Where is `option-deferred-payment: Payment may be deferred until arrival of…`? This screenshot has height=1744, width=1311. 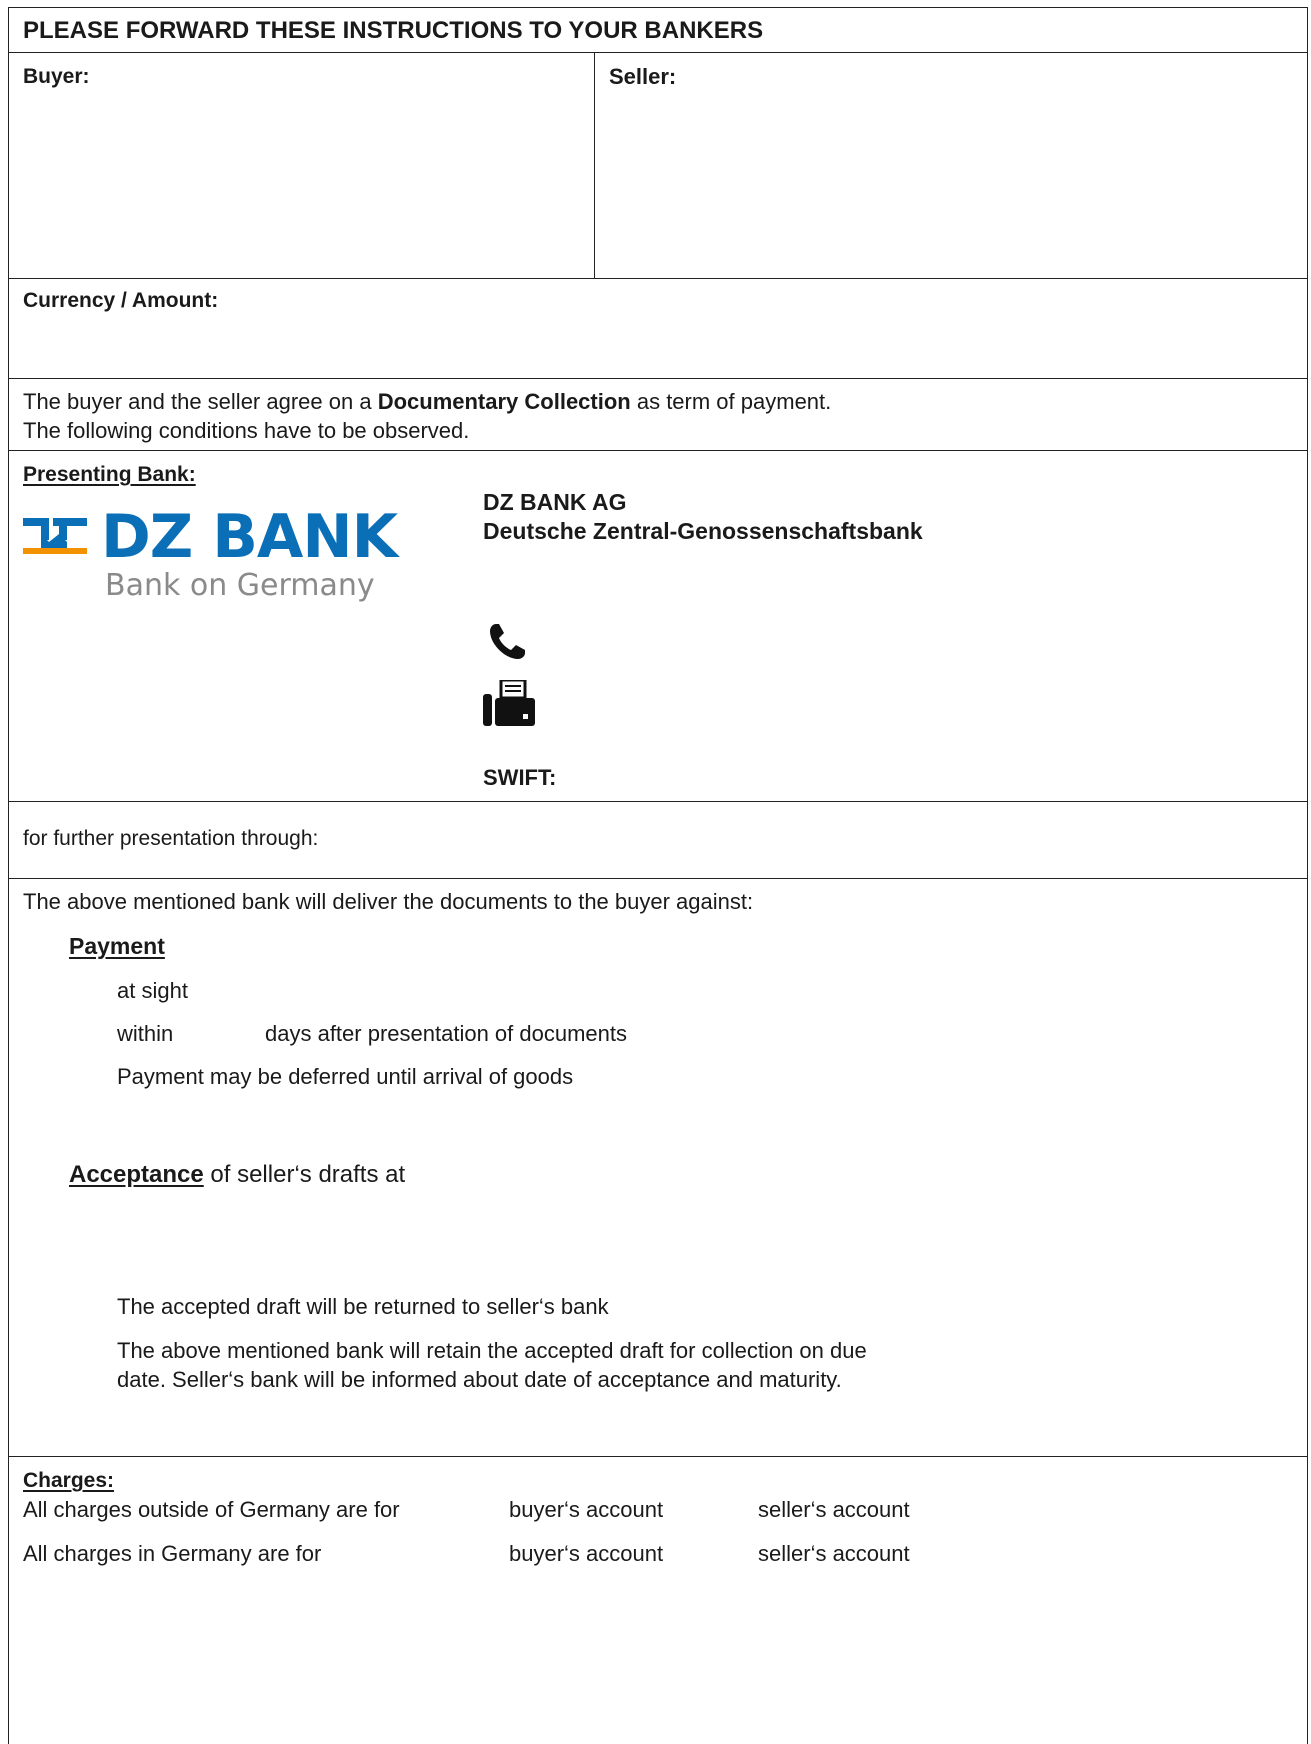 option-deferred-payment: Payment may be deferred until arrival of… is located at coordinates (345, 1077).